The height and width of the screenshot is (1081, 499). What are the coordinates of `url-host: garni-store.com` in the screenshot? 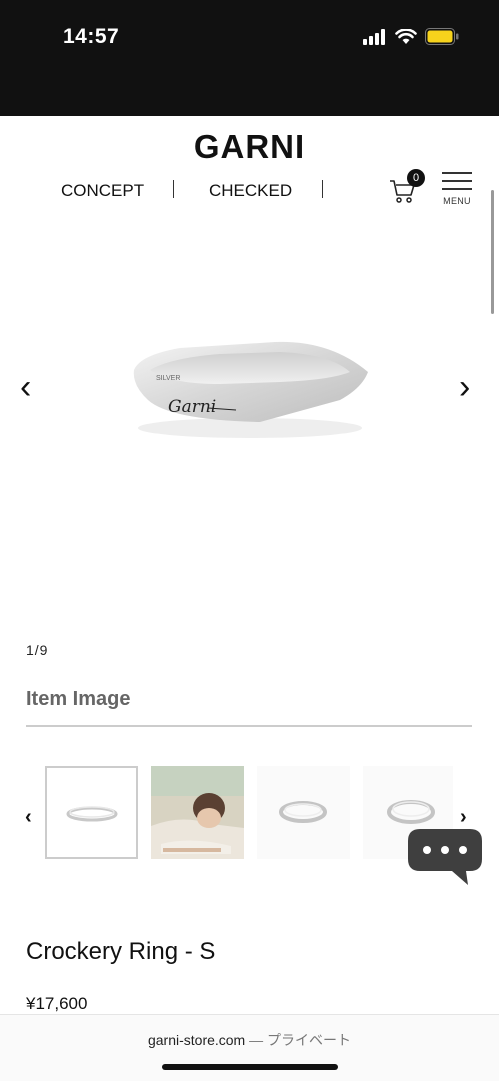 It's located at (196, 1040).